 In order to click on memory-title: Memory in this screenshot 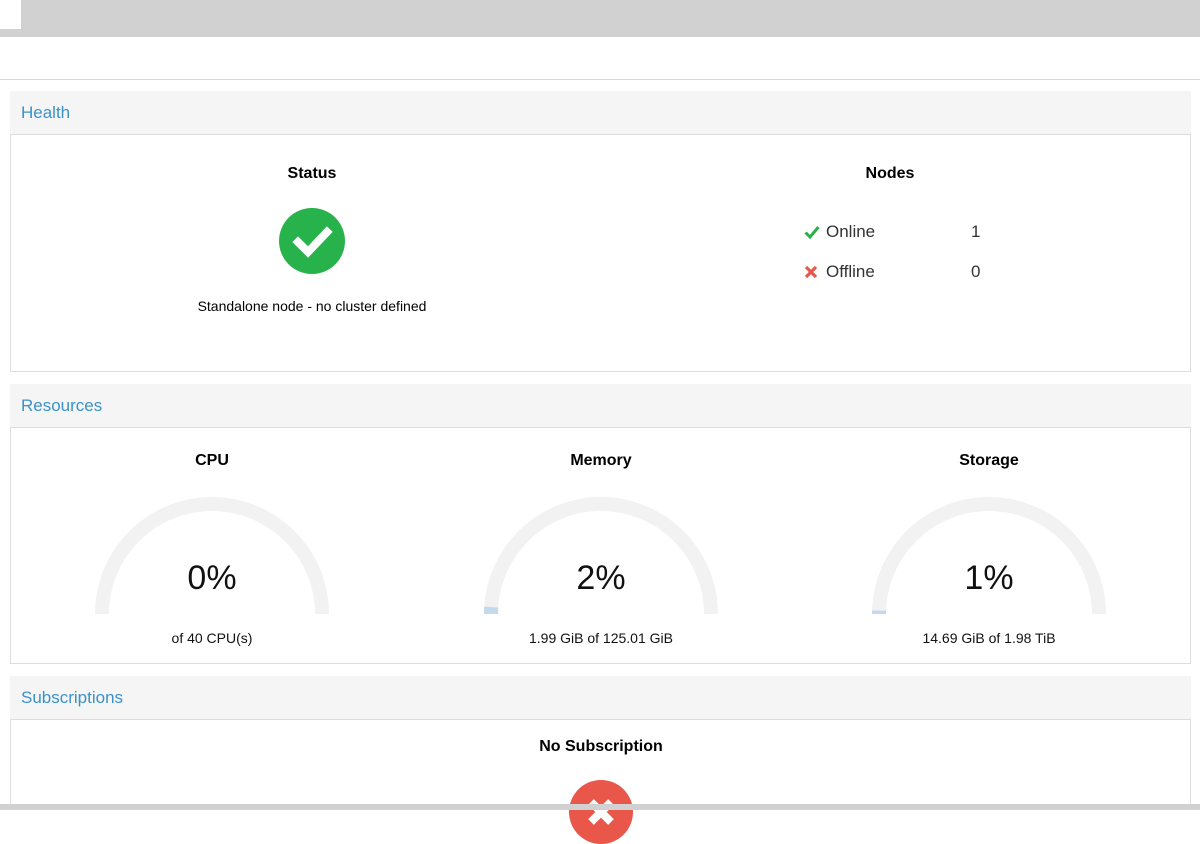, I will do `click(600, 461)`.